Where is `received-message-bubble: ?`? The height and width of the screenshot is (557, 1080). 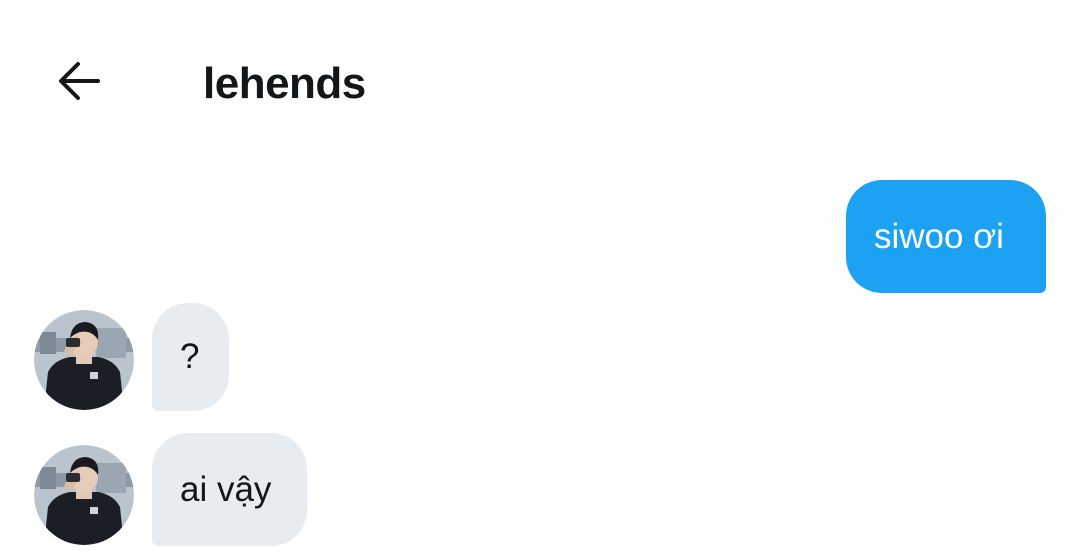 received-message-bubble: ? is located at coordinates (190, 357).